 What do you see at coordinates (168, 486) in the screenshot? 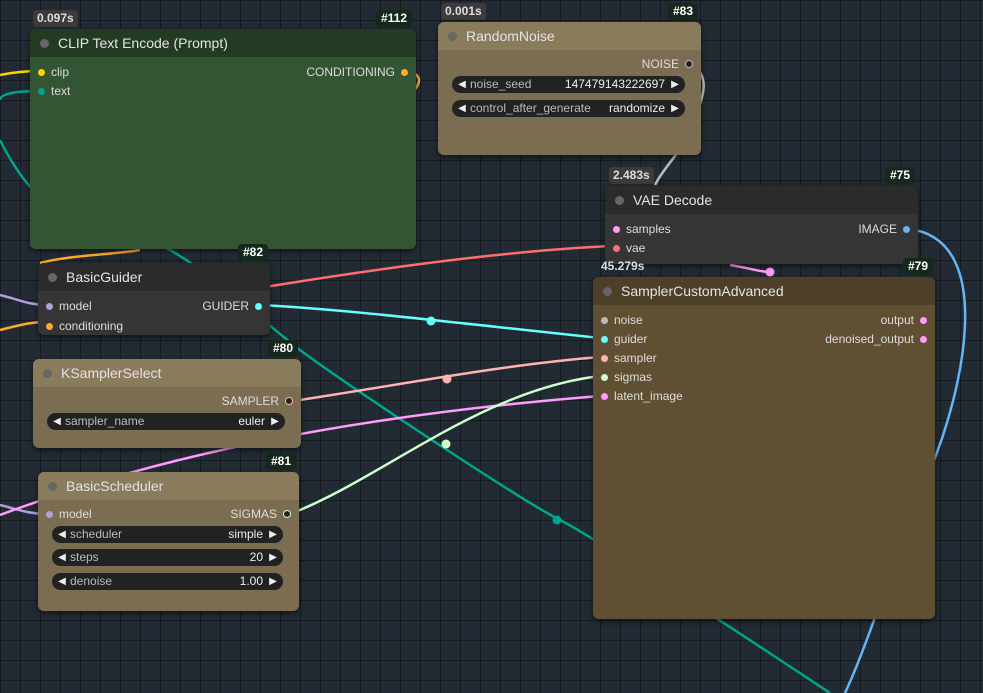
I see `node-header: BasicScheduler` at bounding box center [168, 486].